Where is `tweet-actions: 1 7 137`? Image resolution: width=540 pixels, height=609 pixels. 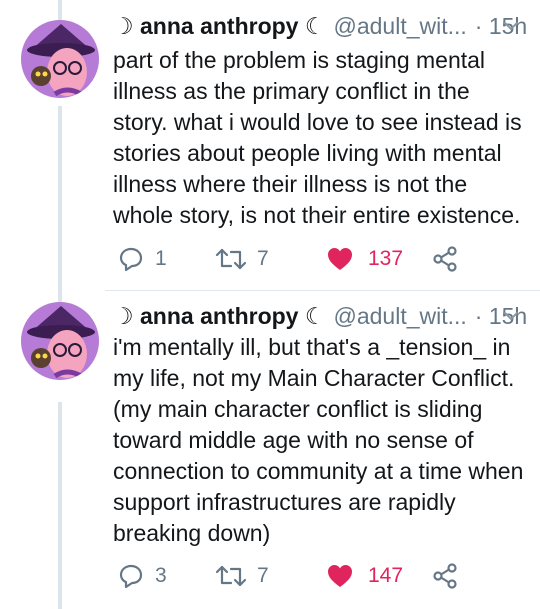
tweet-actions: 1 7 137 is located at coordinates (326, 259).